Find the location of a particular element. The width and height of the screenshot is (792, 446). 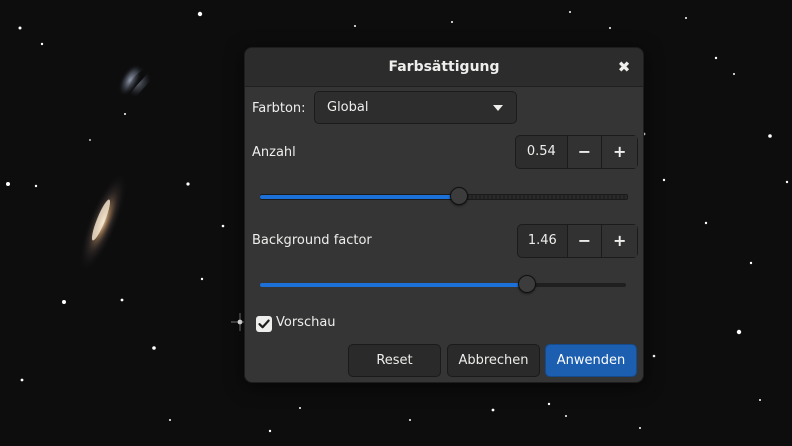

preview-checkbox is located at coordinates (264, 324).